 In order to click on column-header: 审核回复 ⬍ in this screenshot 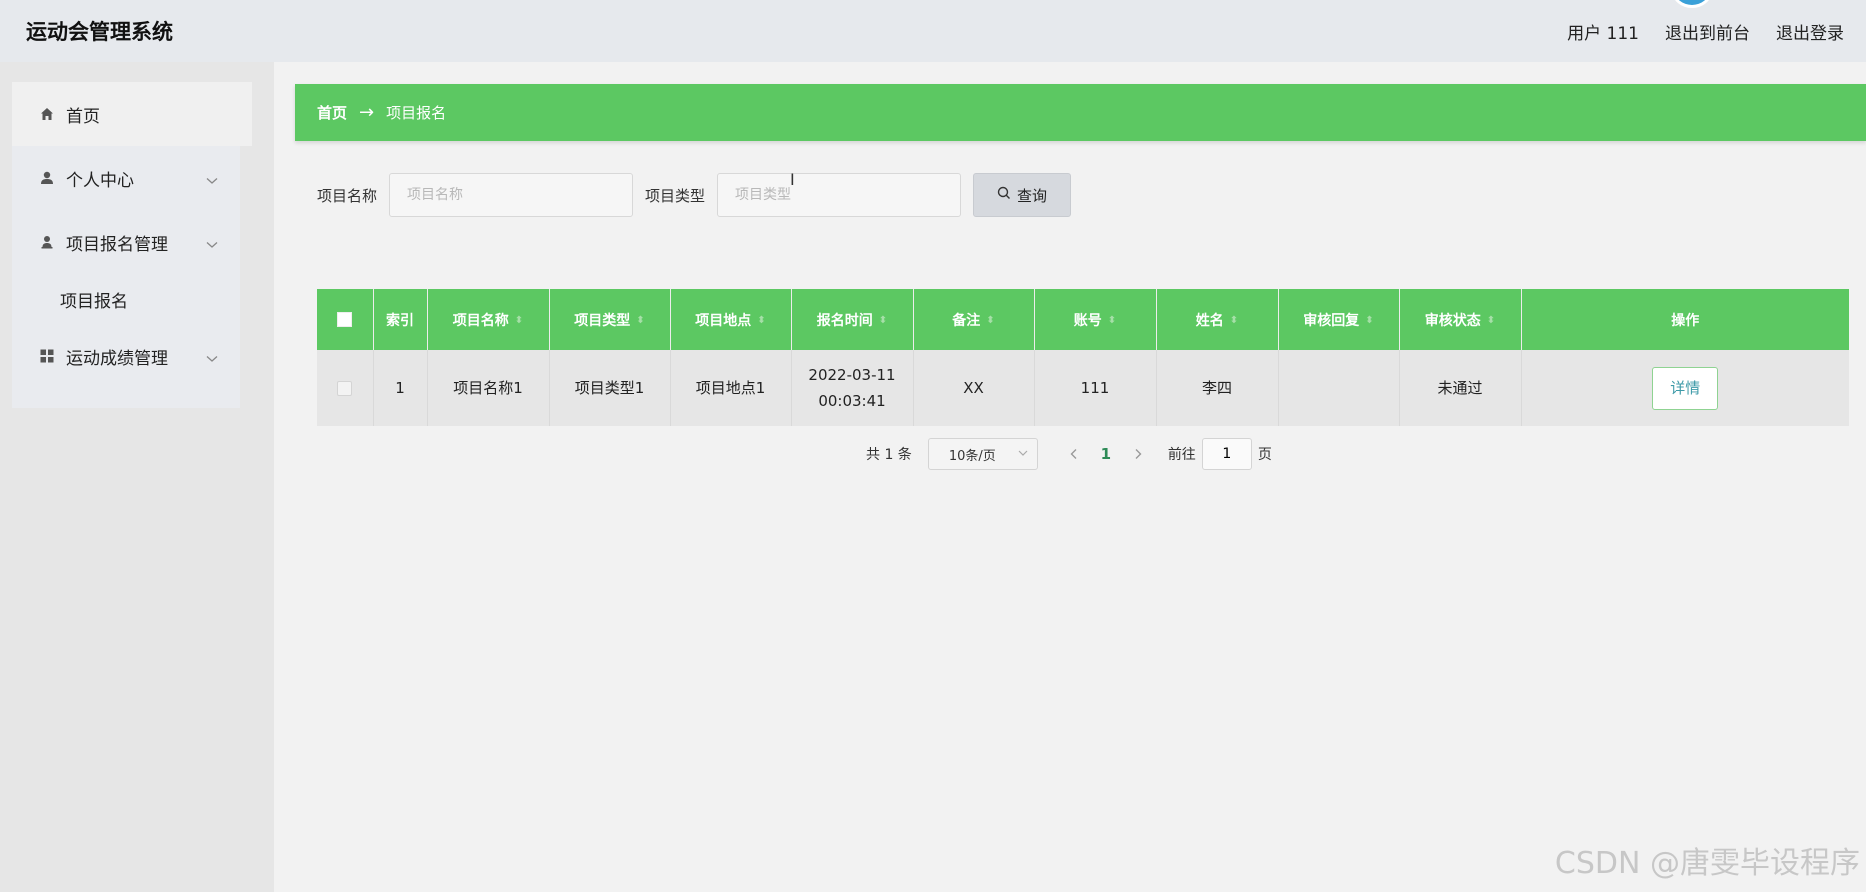, I will do `click(1339, 319)`.